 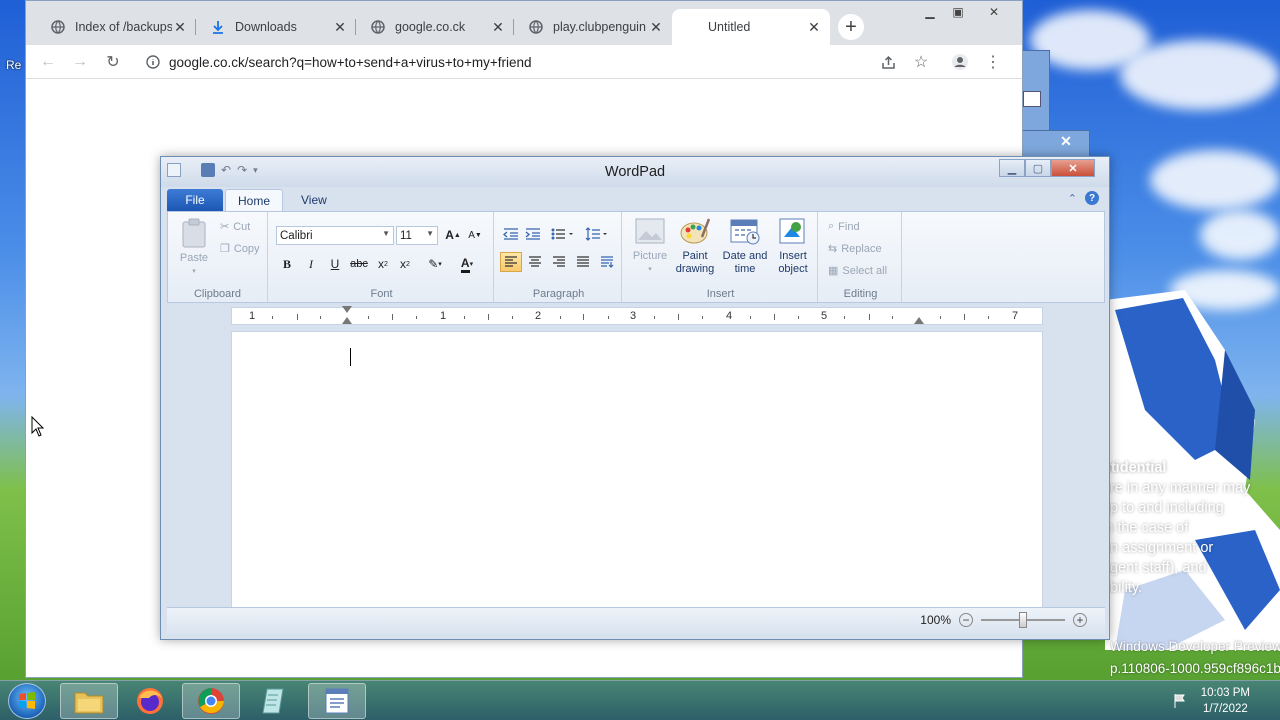 I want to click on chevron-down-icon: ▾, so click(x=194, y=271).